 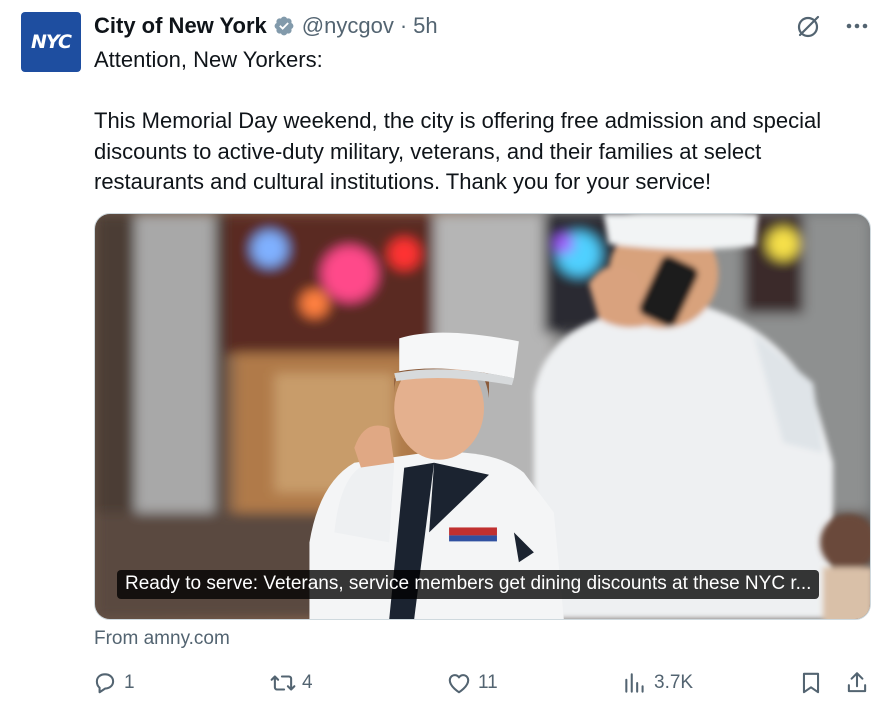 What do you see at coordinates (833, 26) in the screenshot?
I see `top-actions` at bounding box center [833, 26].